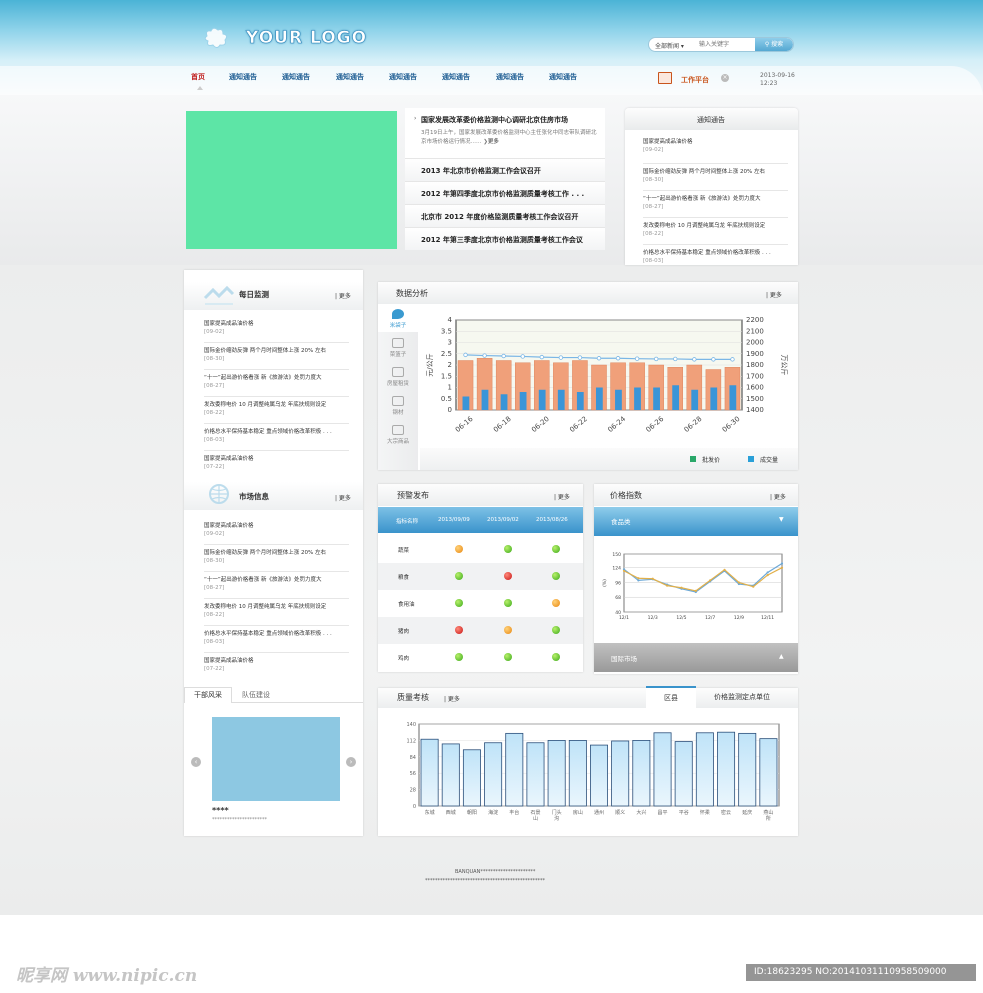 This screenshot has width=983, height=993. What do you see at coordinates (774, 294) in the screenshot?
I see `data-analysis-more-link: | 更多` at bounding box center [774, 294].